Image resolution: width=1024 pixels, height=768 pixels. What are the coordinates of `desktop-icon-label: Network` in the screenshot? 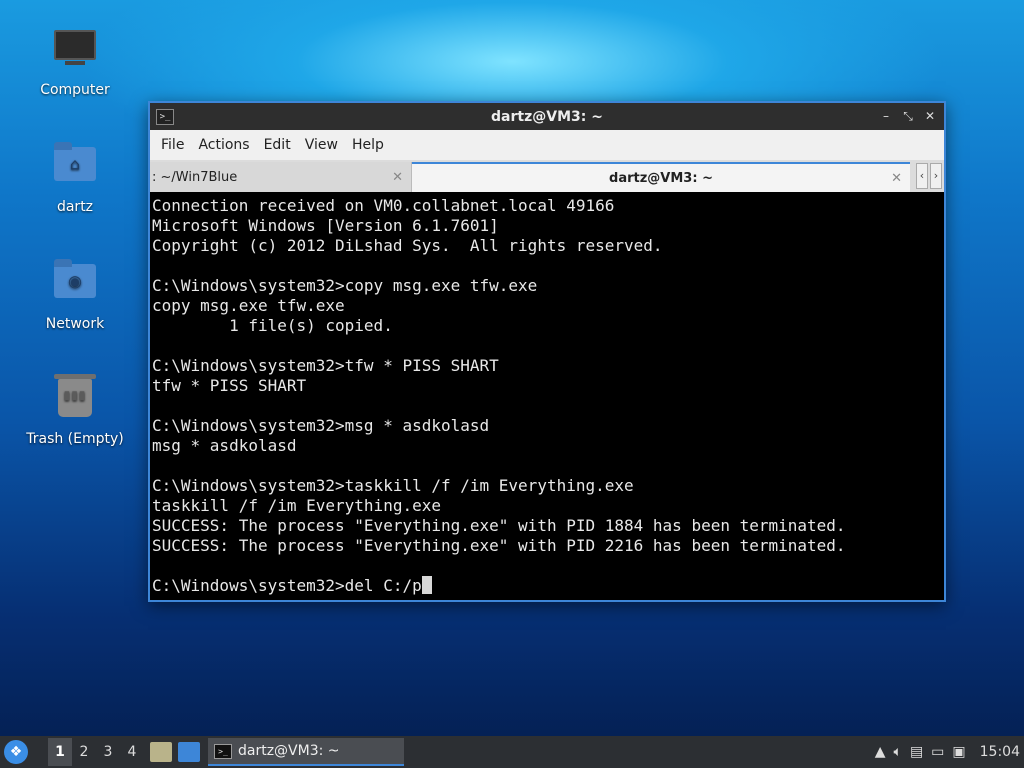 It's located at (75, 324).